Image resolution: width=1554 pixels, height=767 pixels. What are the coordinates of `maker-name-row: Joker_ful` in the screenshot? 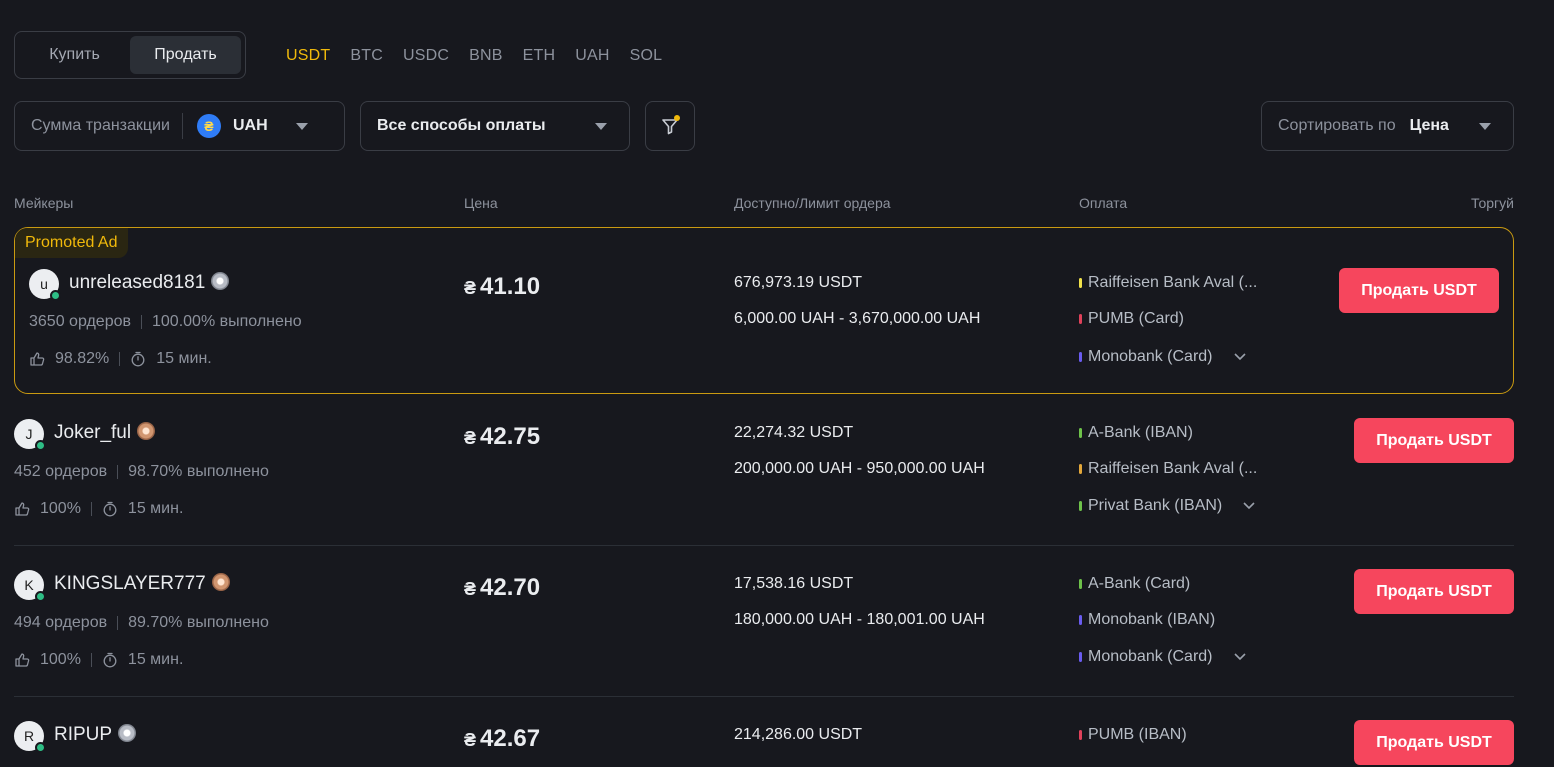 It's located at (105, 432).